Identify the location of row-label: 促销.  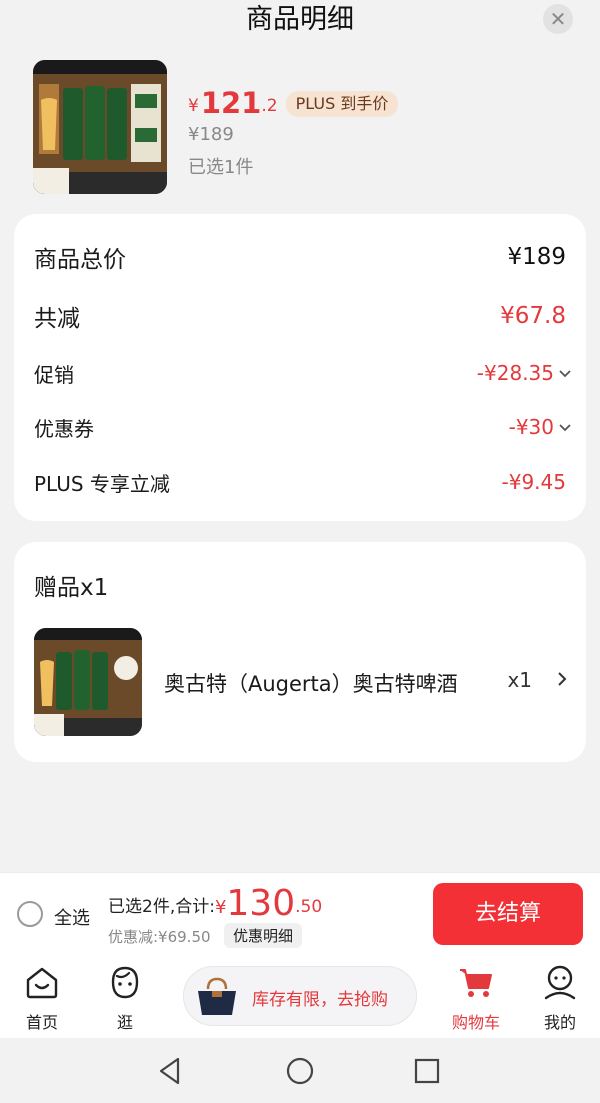
(54, 374).